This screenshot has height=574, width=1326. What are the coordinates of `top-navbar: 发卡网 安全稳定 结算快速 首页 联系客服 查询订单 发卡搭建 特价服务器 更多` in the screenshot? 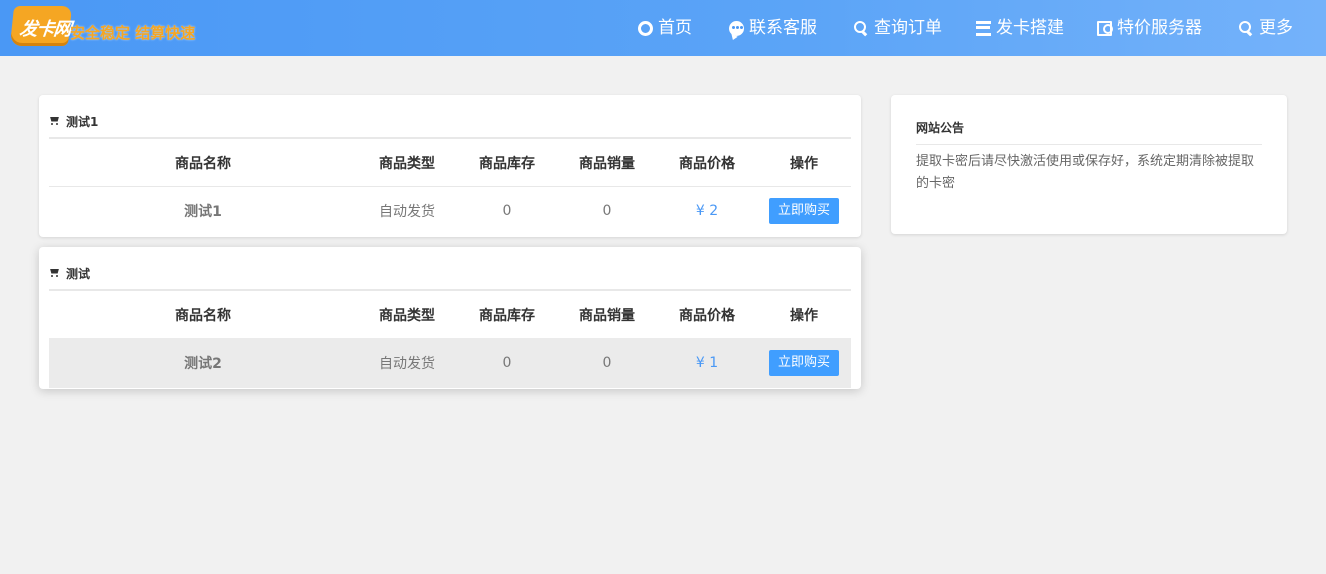 It's located at (663, 28).